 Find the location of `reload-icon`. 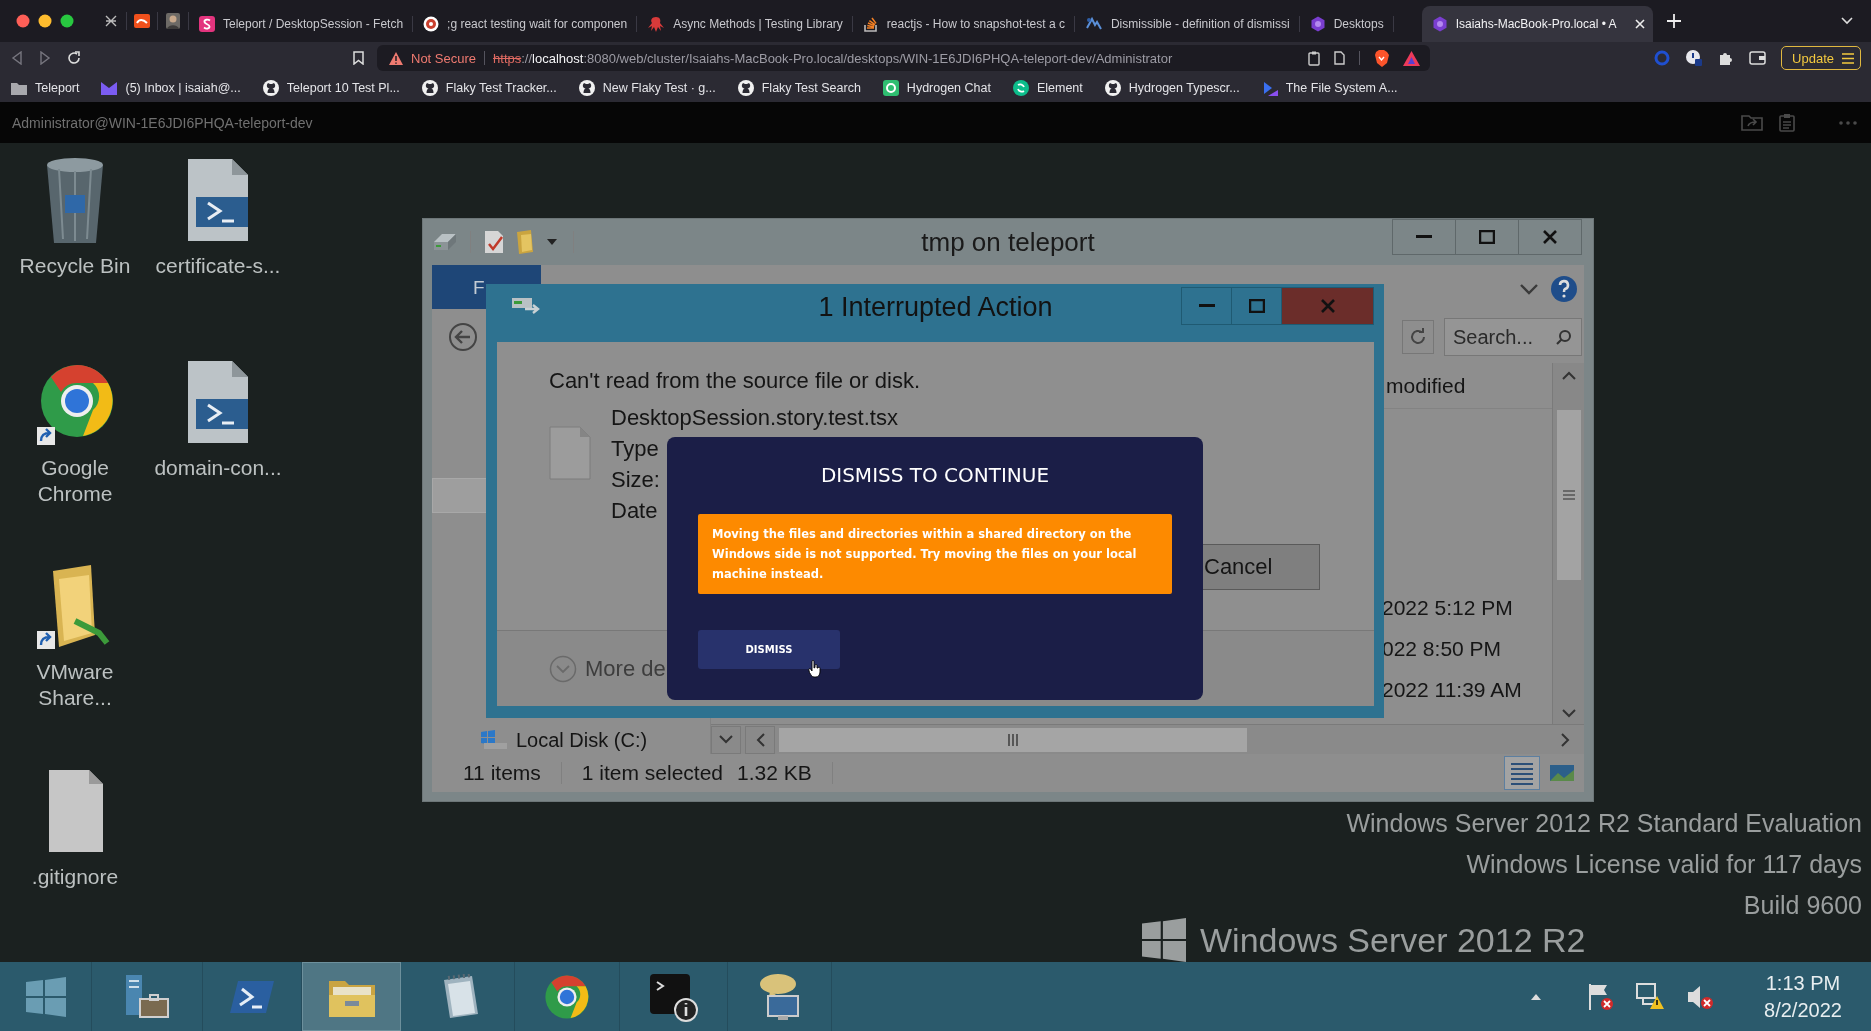

reload-icon is located at coordinates (74, 58).